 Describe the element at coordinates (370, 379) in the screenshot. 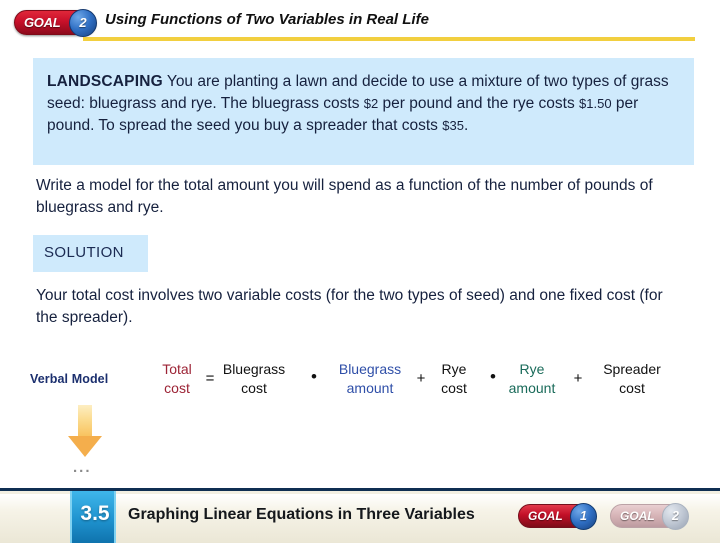

I see `verbal-model-term-bluegrass-amount: Bluegrass amount` at that location.